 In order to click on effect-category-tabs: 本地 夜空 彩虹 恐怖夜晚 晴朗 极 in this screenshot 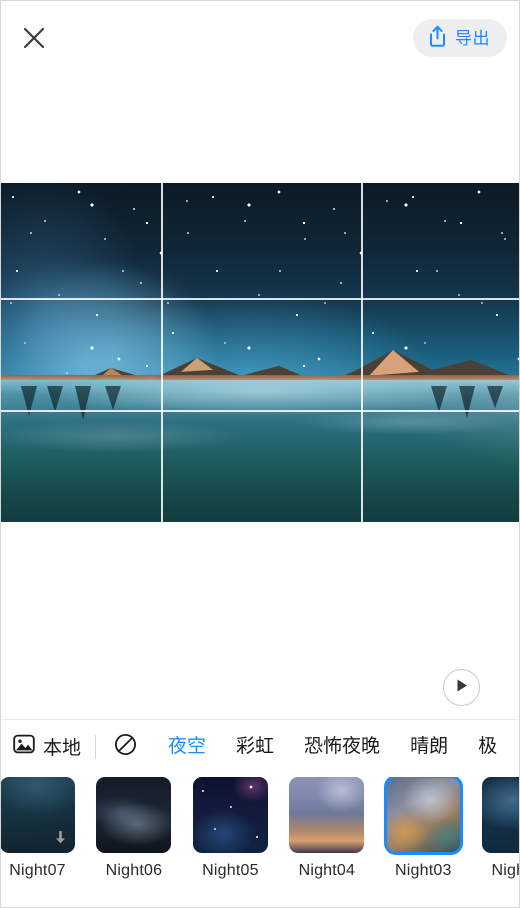, I will do `click(260, 746)`.